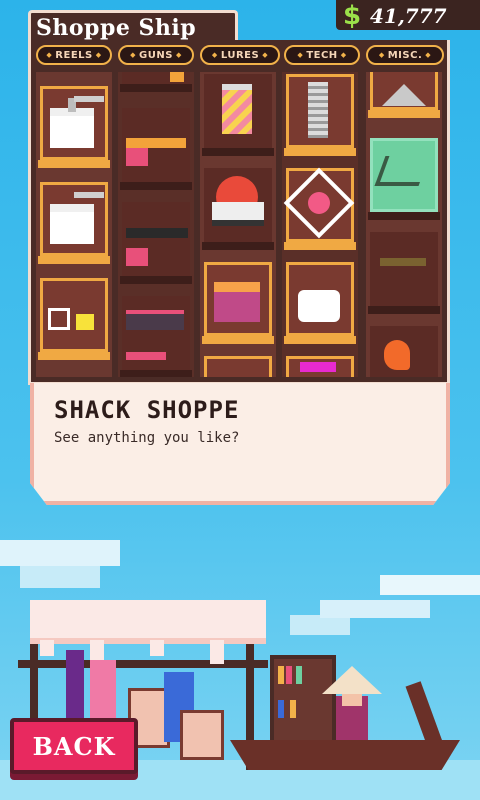 Image resolution: width=480 pixels, height=800 pixels. What do you see at coordinates (352, 16) in the screenshot?
I see `dollar-icon: $` at bounding box center [352, 16].